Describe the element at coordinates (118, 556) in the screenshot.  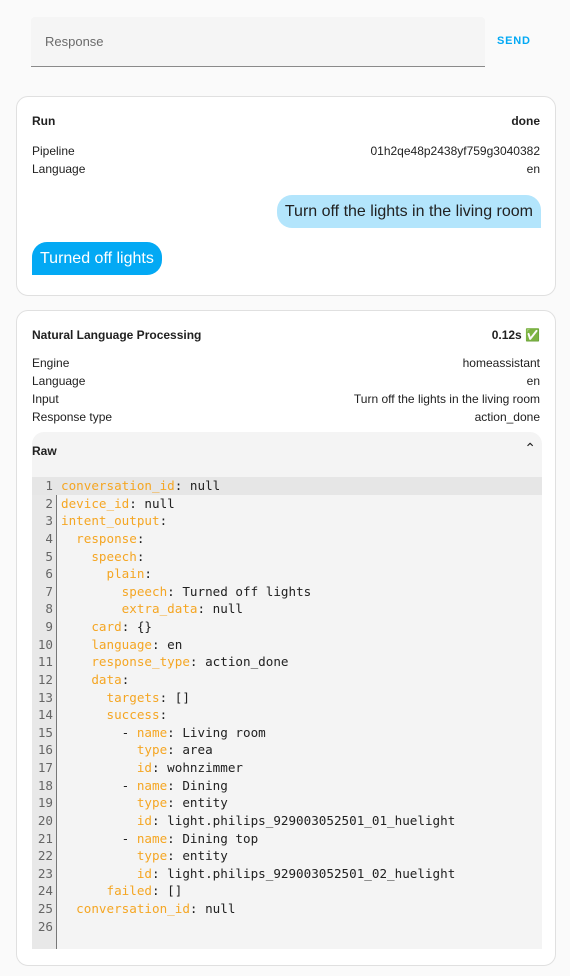
I see `line-text: speech:` at that location.